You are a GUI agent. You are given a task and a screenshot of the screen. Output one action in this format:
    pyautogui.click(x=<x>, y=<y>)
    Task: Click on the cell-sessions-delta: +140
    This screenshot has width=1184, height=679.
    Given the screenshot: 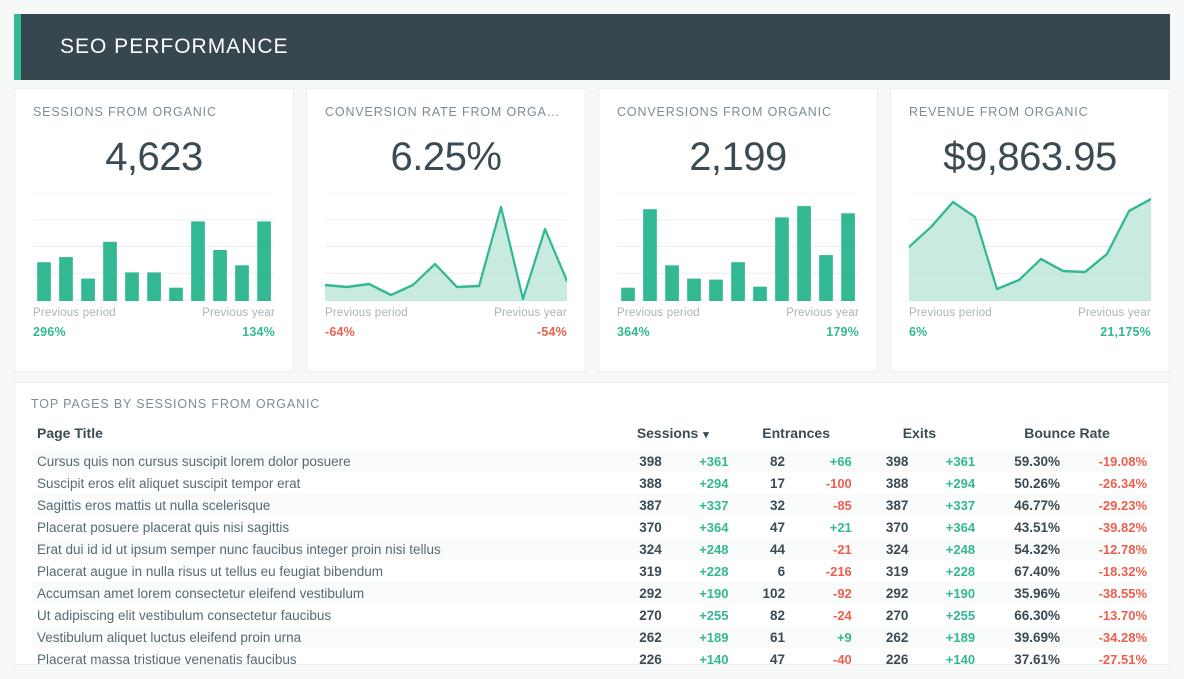 What is the action you would take?
    pyautogui.click(x=714, y=658)
    